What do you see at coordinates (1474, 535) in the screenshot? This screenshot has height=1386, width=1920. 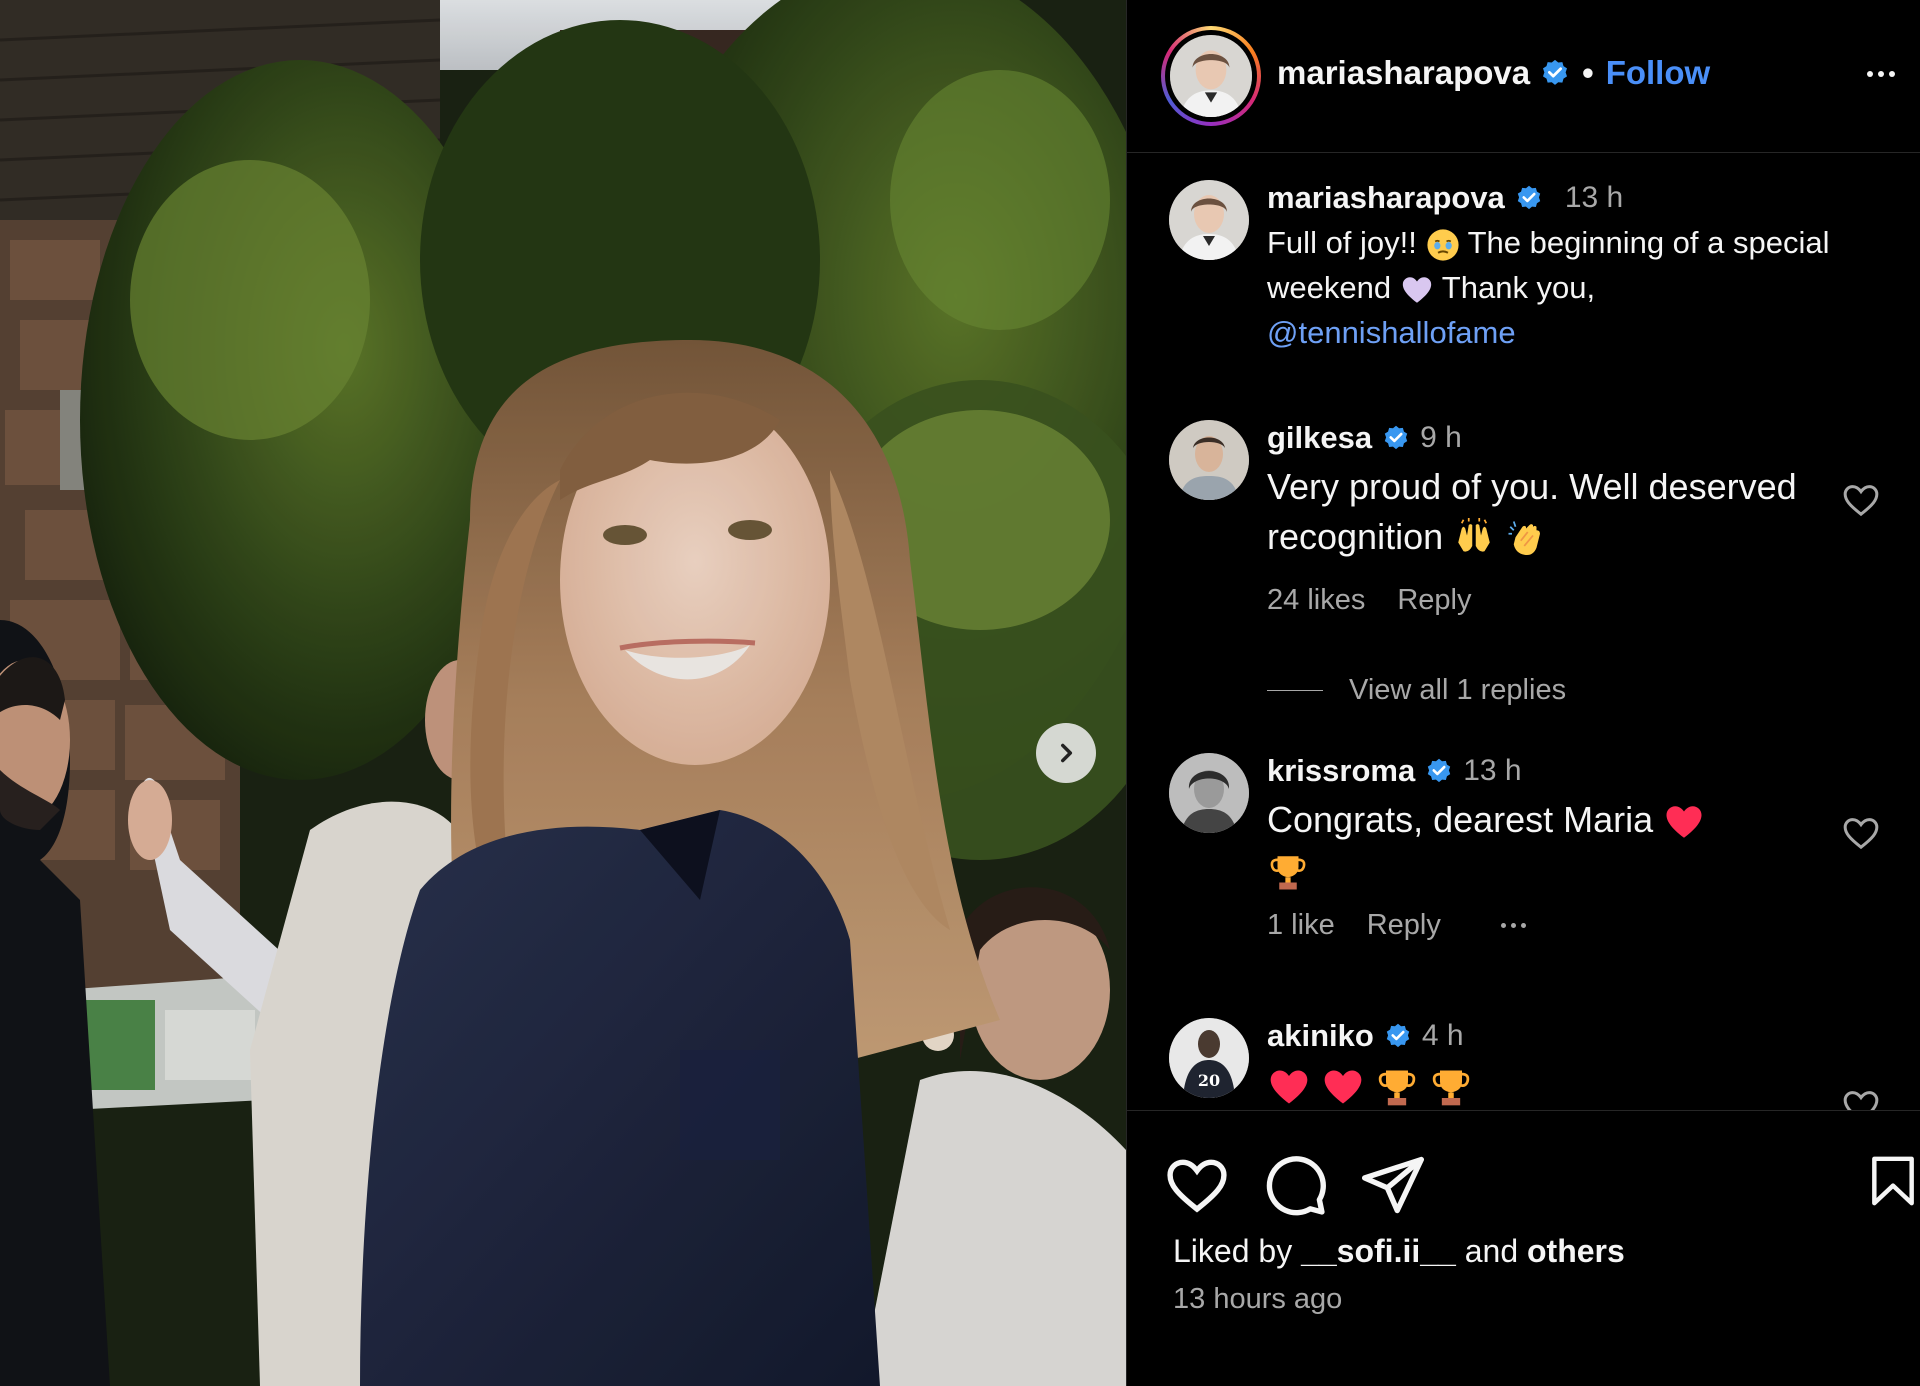 I see `raising-hands-emoji` at bounding box center [1474, 535].